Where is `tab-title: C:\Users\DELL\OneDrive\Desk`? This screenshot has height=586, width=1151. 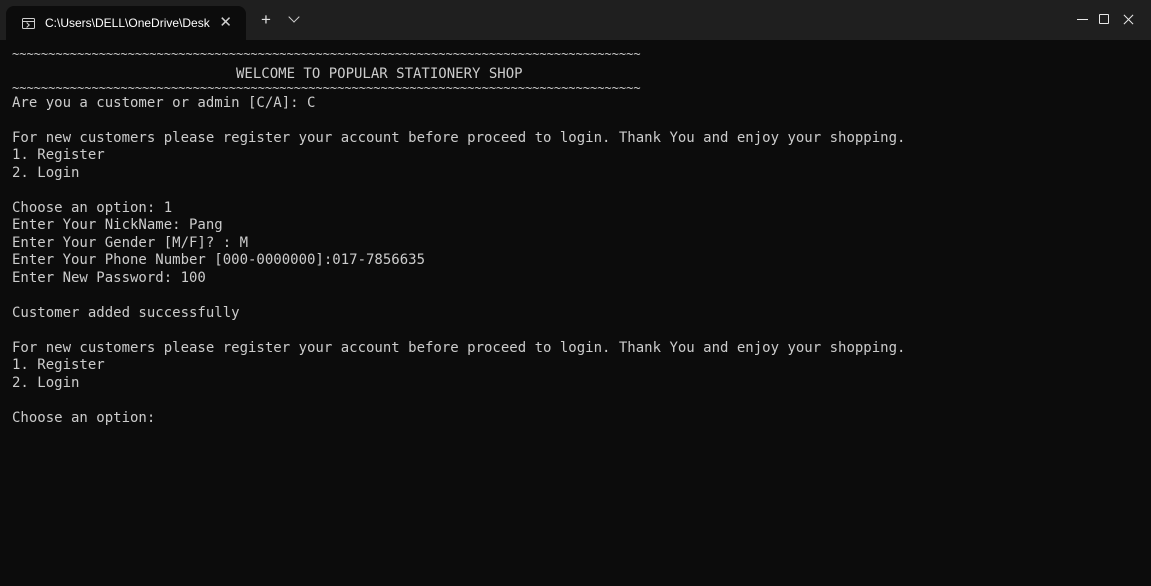
tab-title: C:\Users\DELL\OneDrive\Desk is located at coordinates (127, 23).